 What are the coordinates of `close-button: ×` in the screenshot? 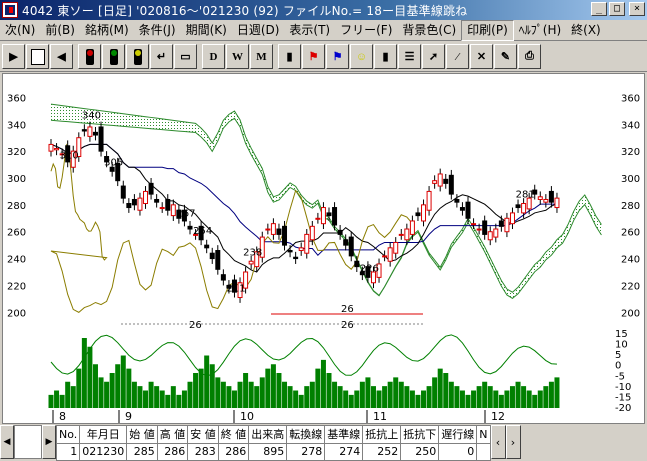 It's located at (637, 9).